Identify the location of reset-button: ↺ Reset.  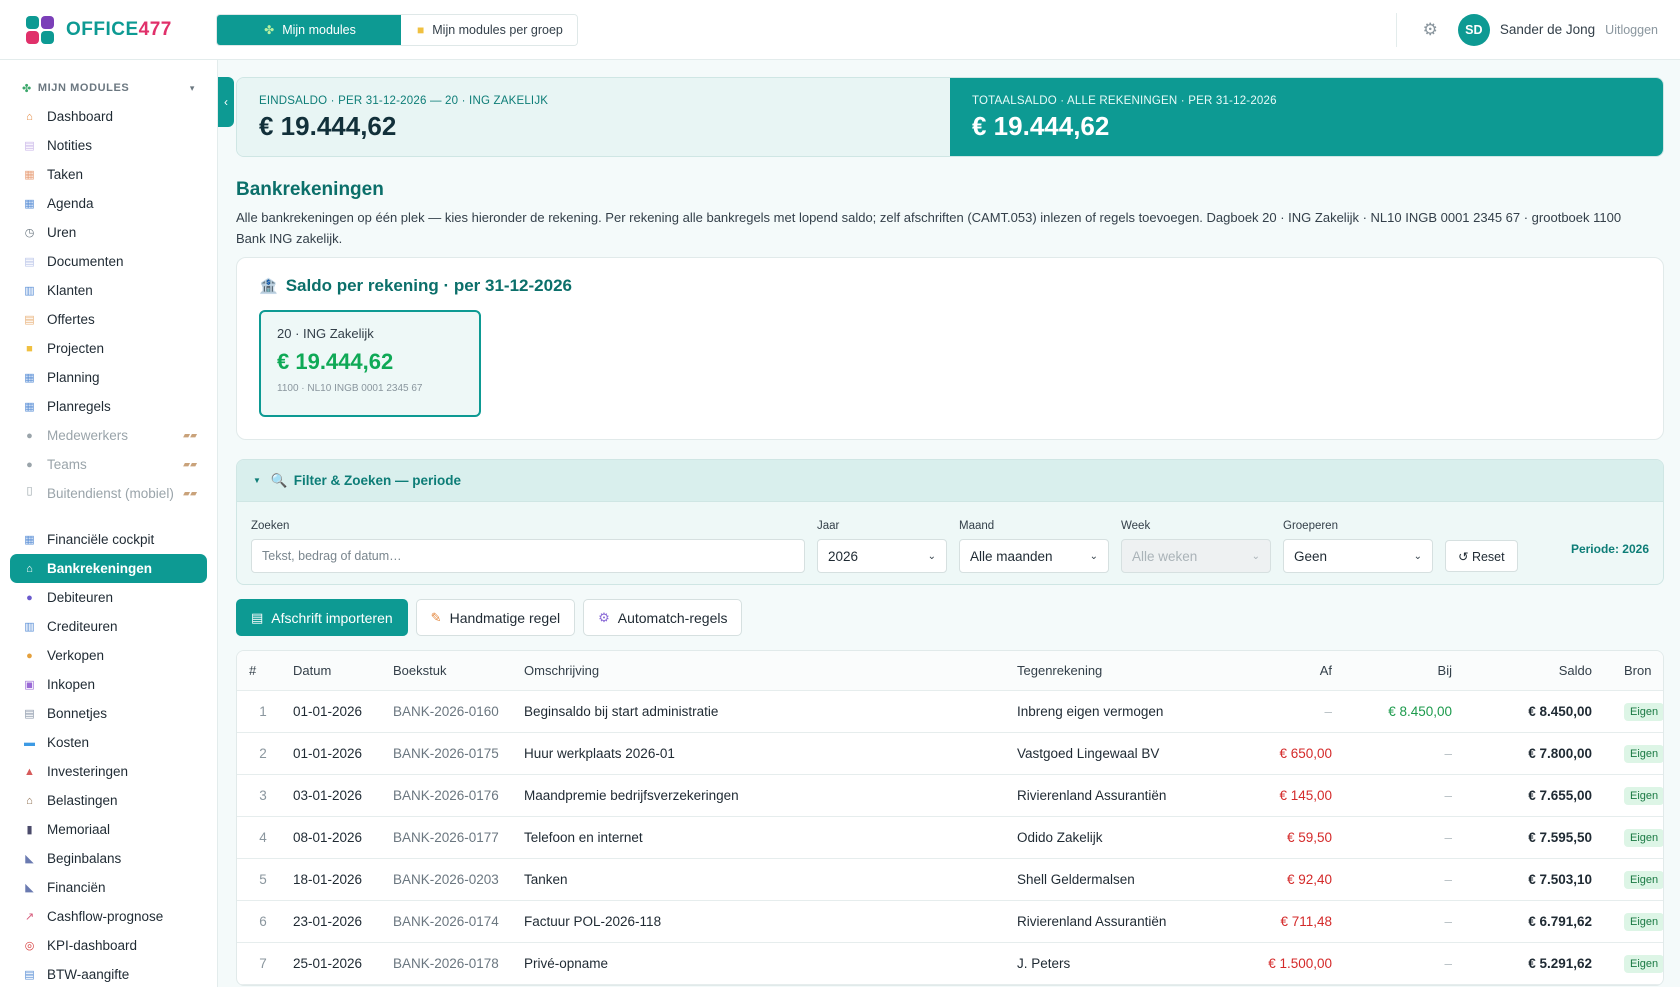
(1481, 556).